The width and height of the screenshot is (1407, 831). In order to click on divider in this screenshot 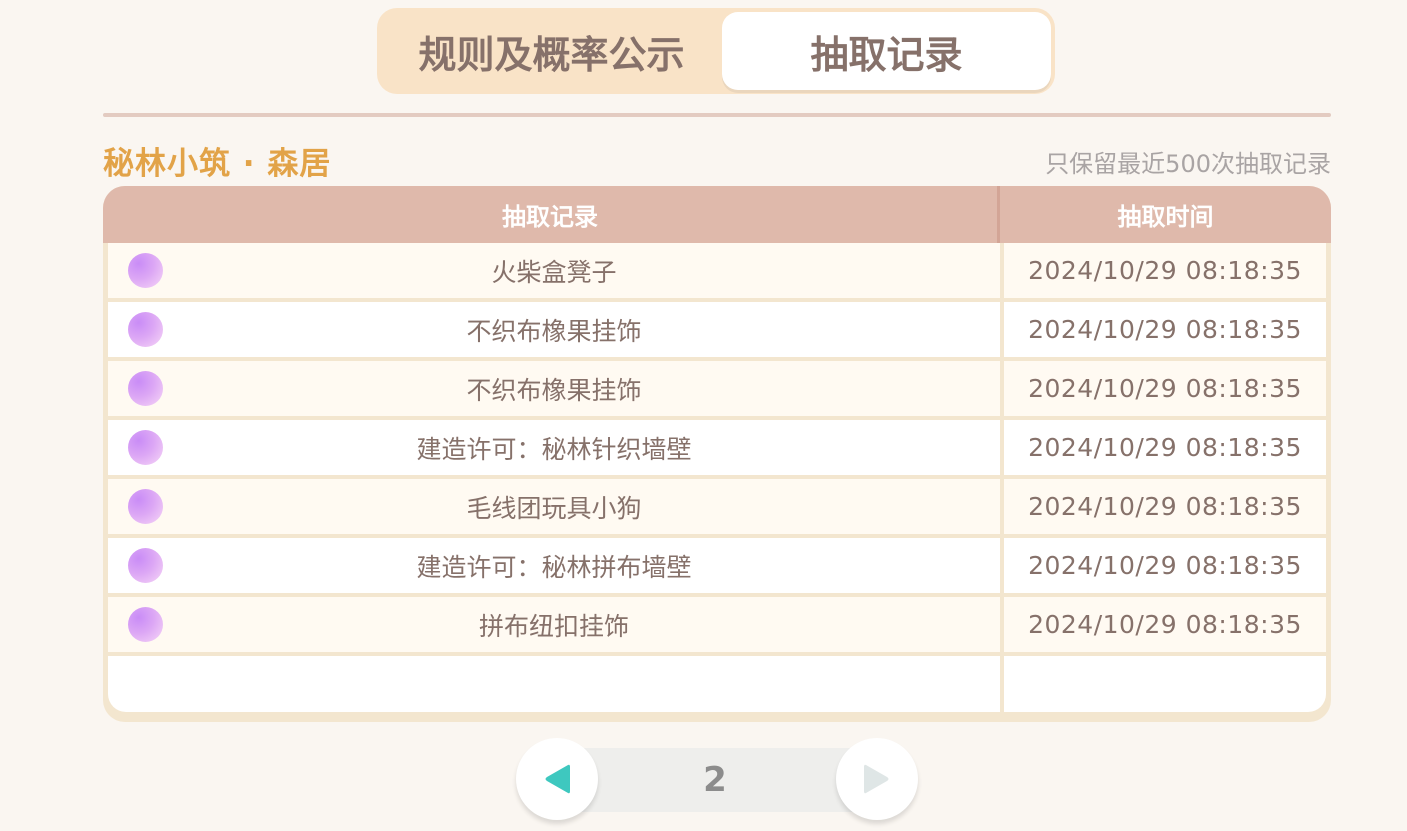, I will do `click(717, 115)`.